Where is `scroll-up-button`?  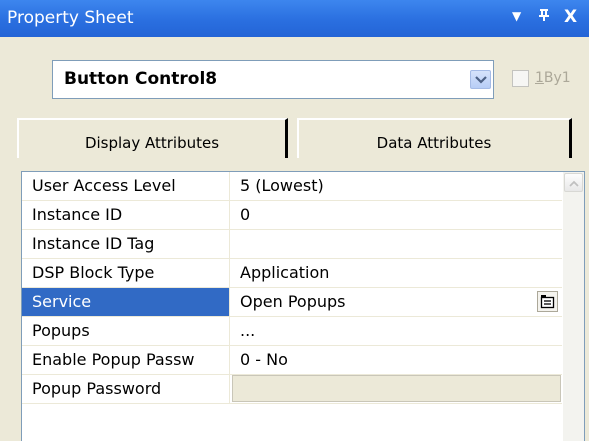
scroll-up-button is located at coordinates (573, 182).